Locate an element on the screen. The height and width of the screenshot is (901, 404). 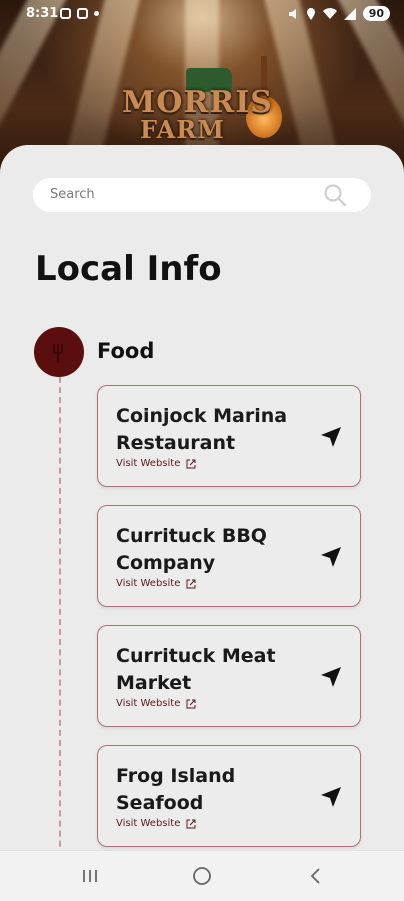
dot-icon is located at coordinates (96, 13).